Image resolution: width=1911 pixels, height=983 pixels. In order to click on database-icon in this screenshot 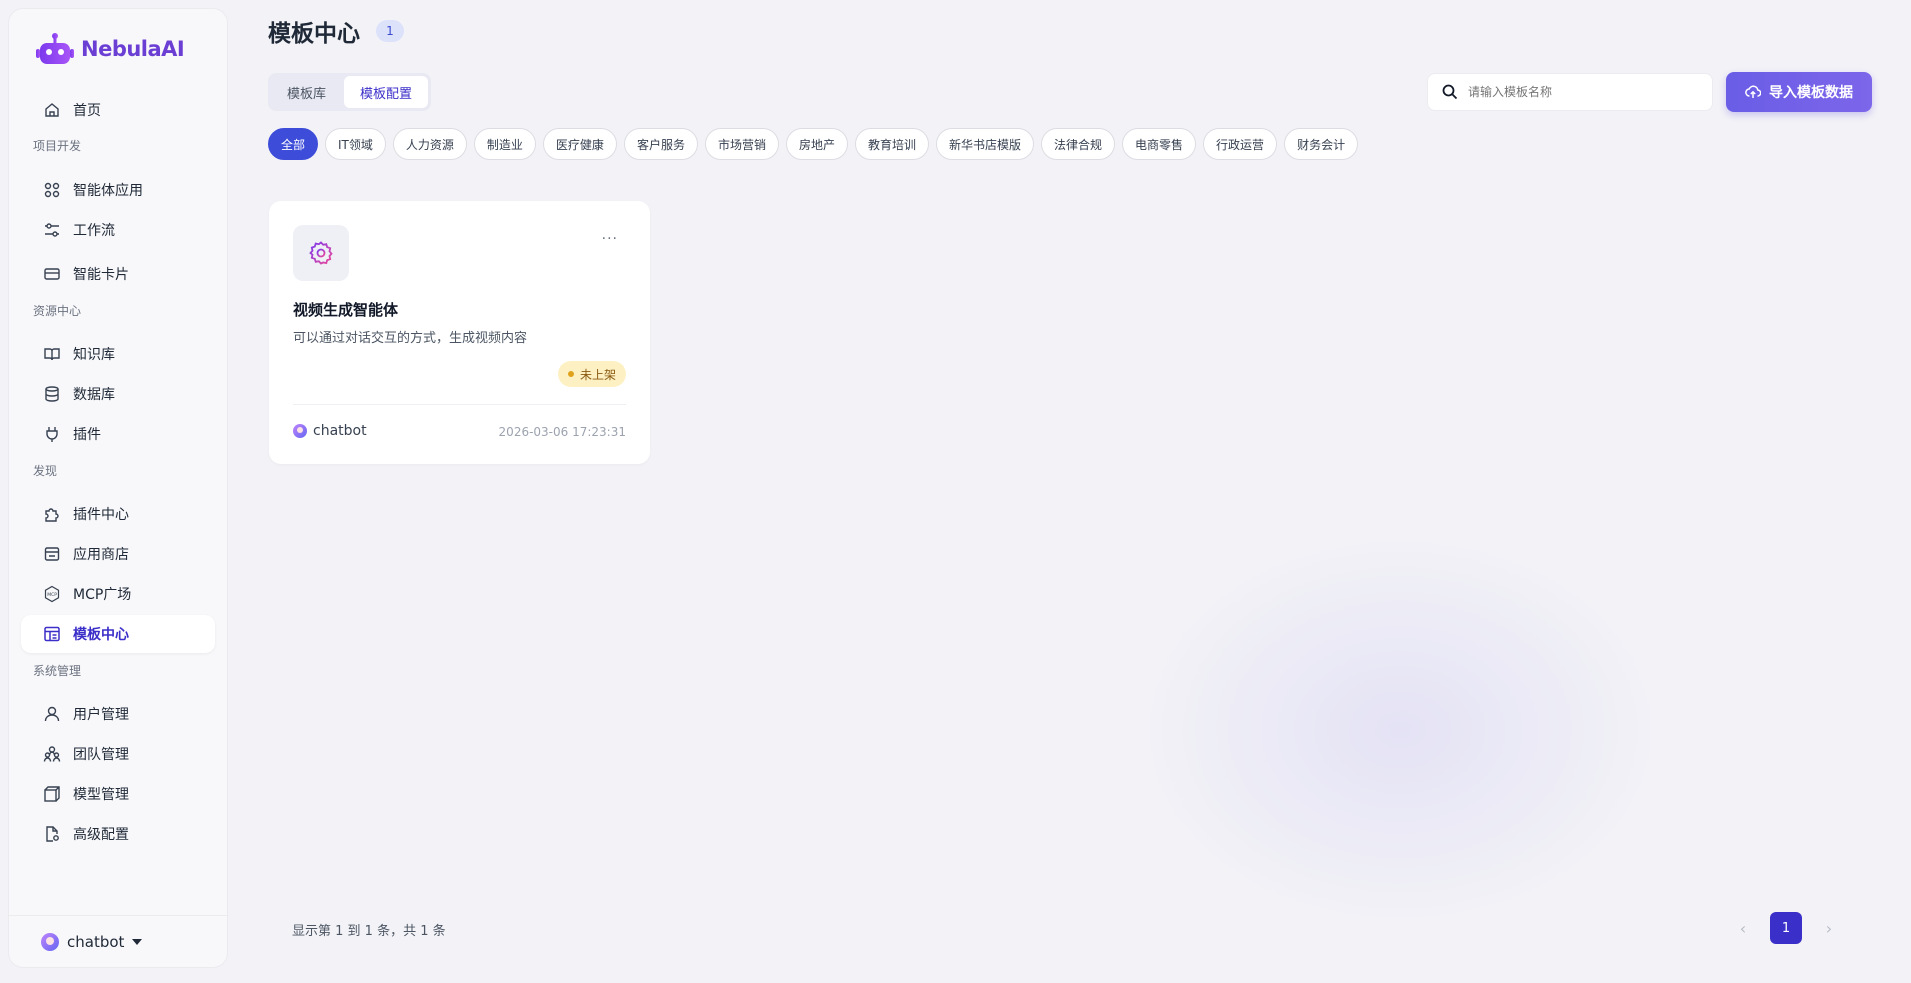, I will do `click(52, 394)`.